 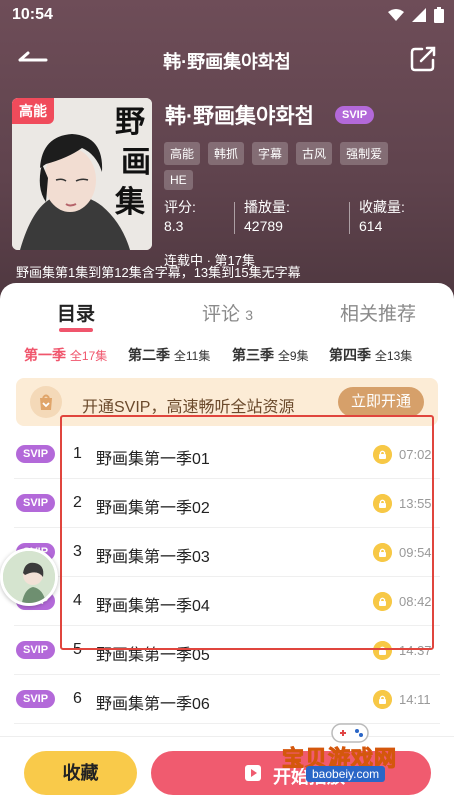 What do you see at coordinates (153, 459) in the screenshot?
I see `episode-title: 野画集第一季01` at bounding box center [153, 459].